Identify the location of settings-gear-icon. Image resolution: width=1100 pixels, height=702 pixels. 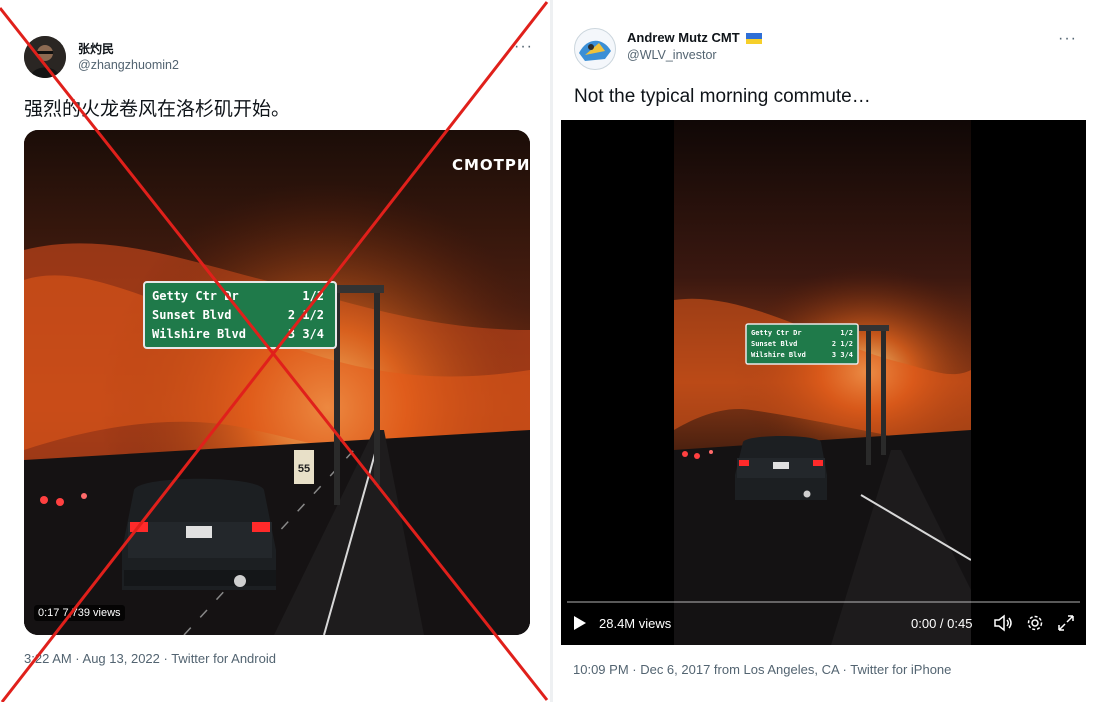
(1035, 624).